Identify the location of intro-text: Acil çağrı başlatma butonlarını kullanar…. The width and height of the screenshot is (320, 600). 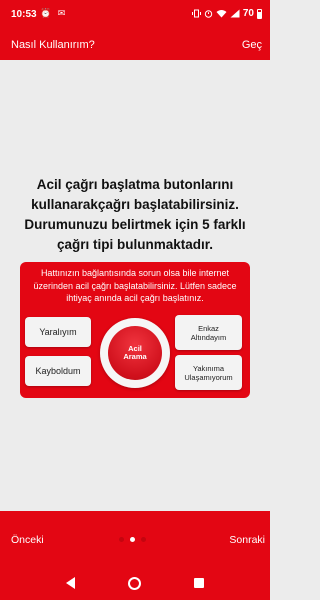
(135, 214).